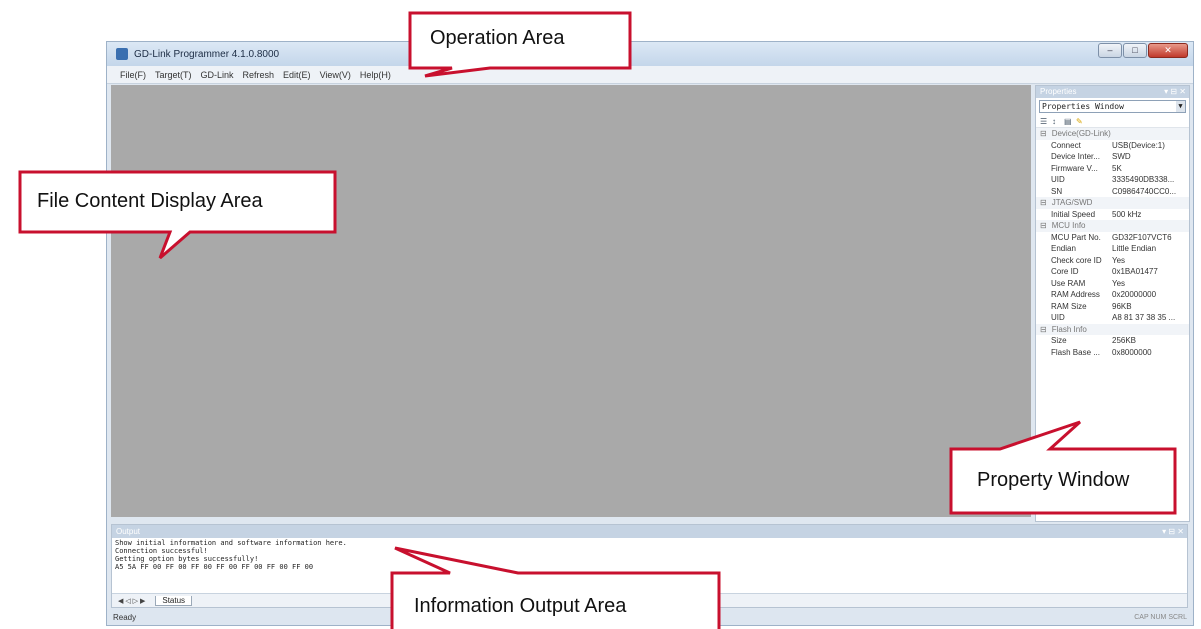  What do you see at coordinates (1135, 50) in the screenshot?
I see `maximize-button: □` at bounding box center [1135, 50].